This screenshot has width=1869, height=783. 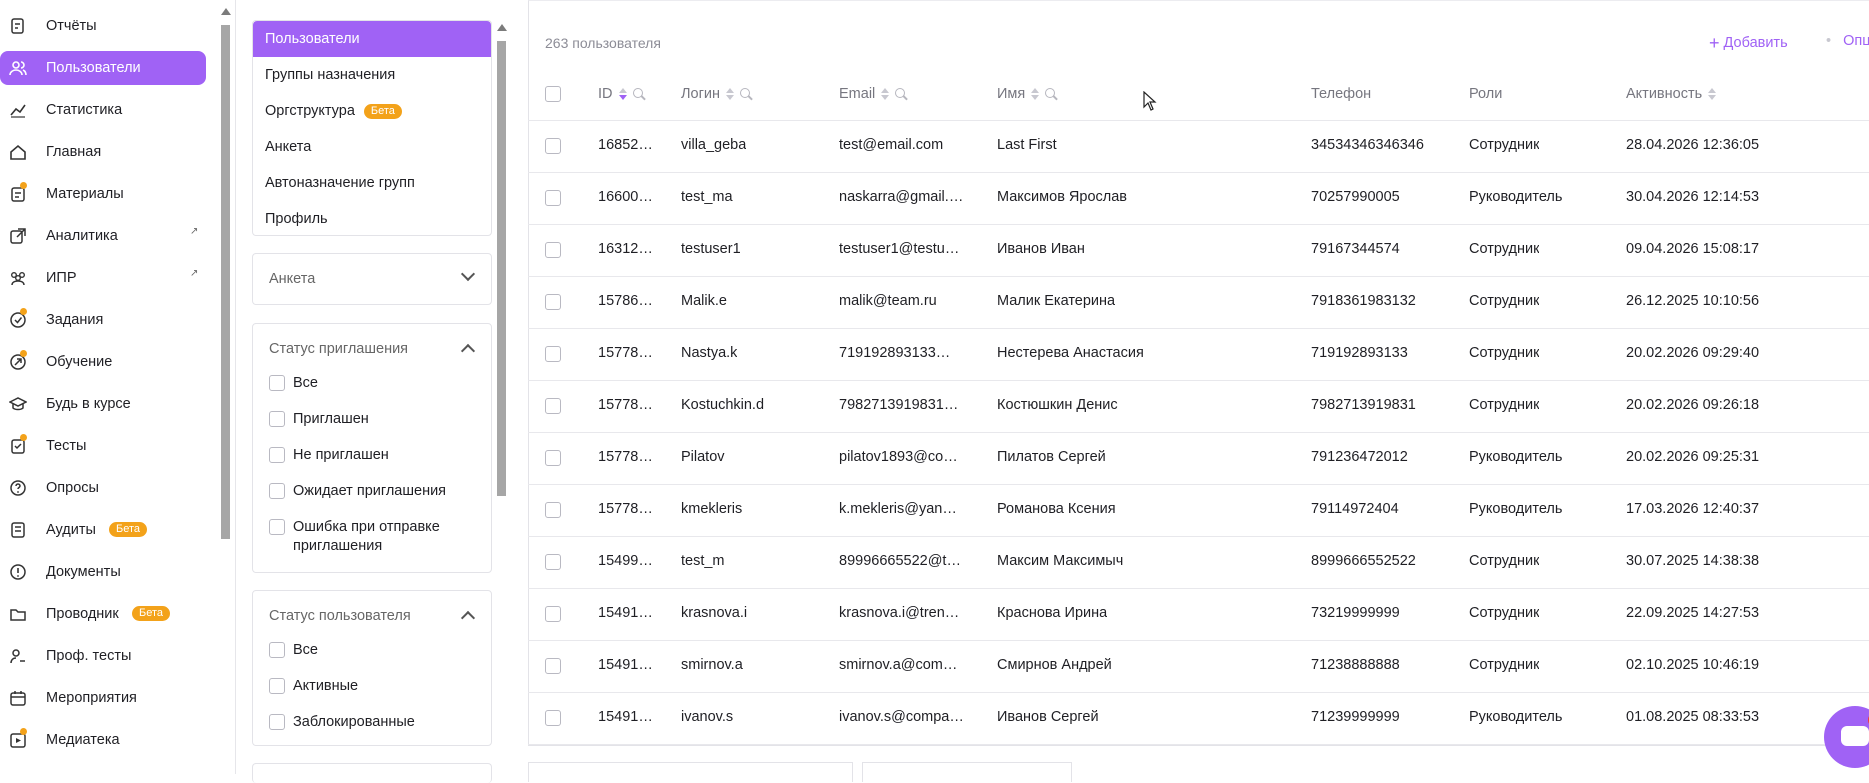 What do you see at coordinates (103, 614) in the screenshot?
I see `sidebar-item-15: Проводник Бета` at bounding box center [103, 614].